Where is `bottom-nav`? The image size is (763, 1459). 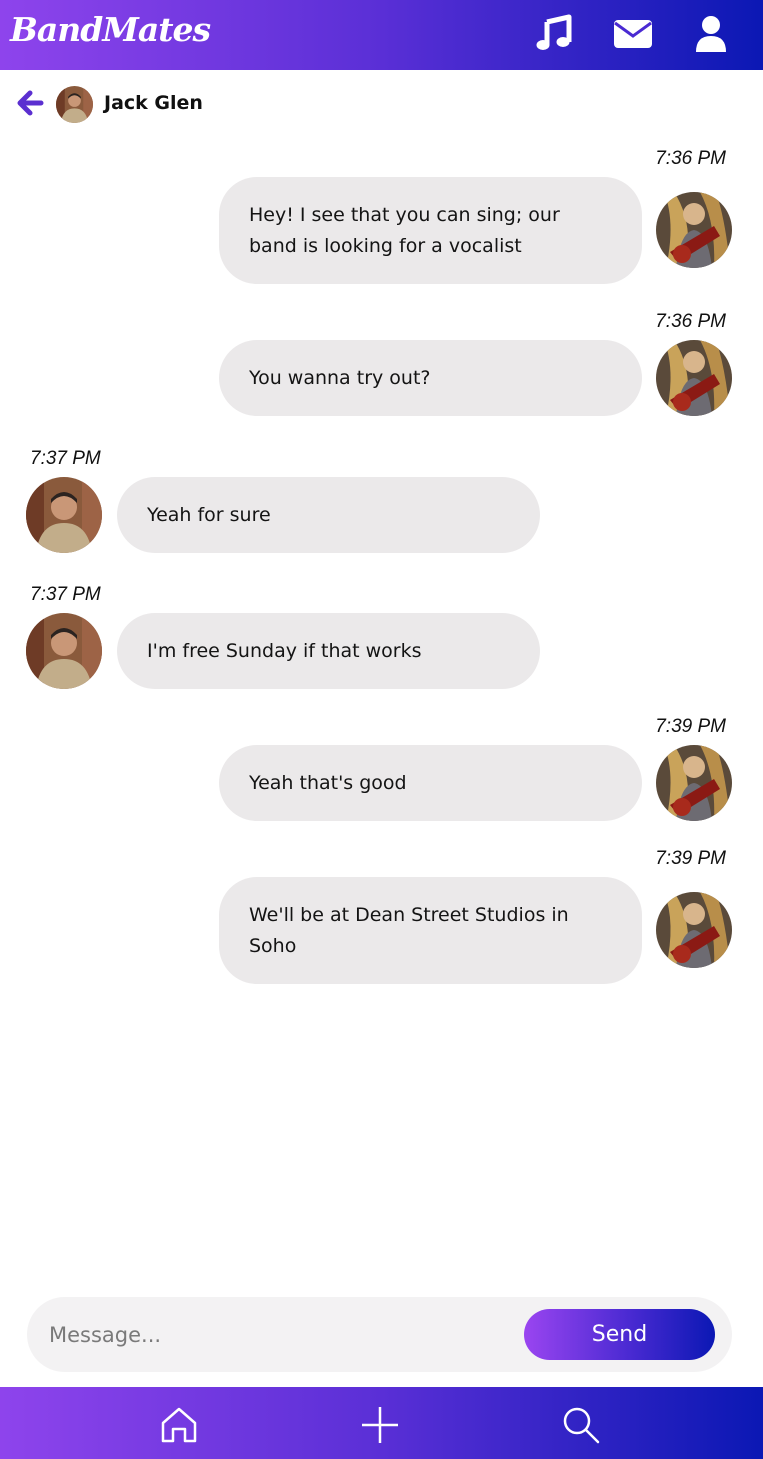
bottom-nav is located at coordinates (381, 1423).